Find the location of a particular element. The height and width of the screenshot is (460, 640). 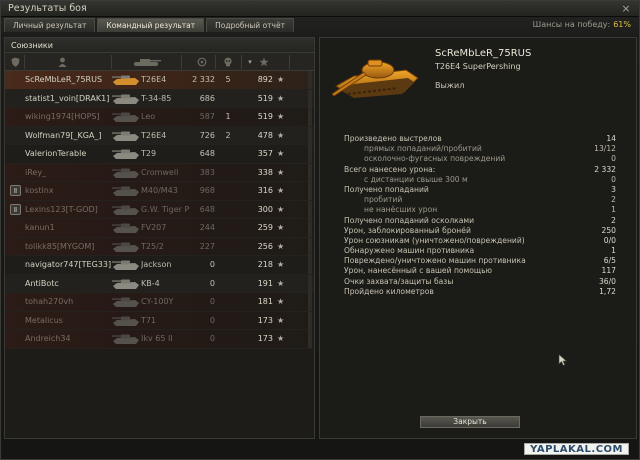

table-row: statist1_voin[DRAK1] T-34-85 686 519 ★ is located at coordinates (159, 98).